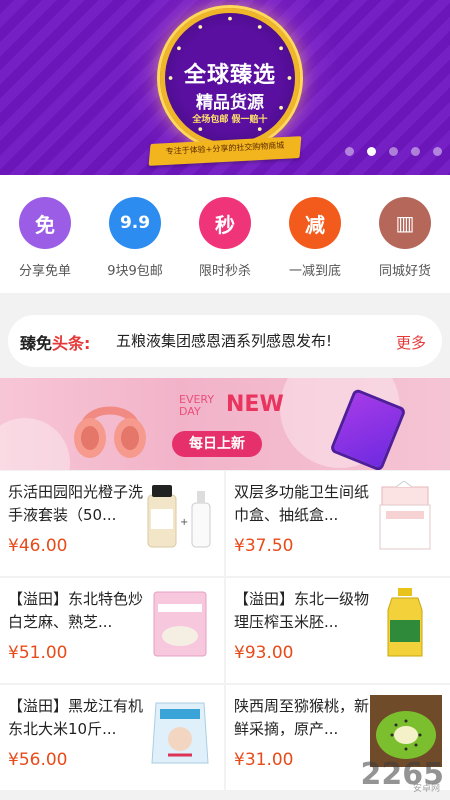 The image size is (450, 800). I want to click on banner-badge: 全球臻选 精品货源 全场包邮 假一赔十, so click(230, 78).